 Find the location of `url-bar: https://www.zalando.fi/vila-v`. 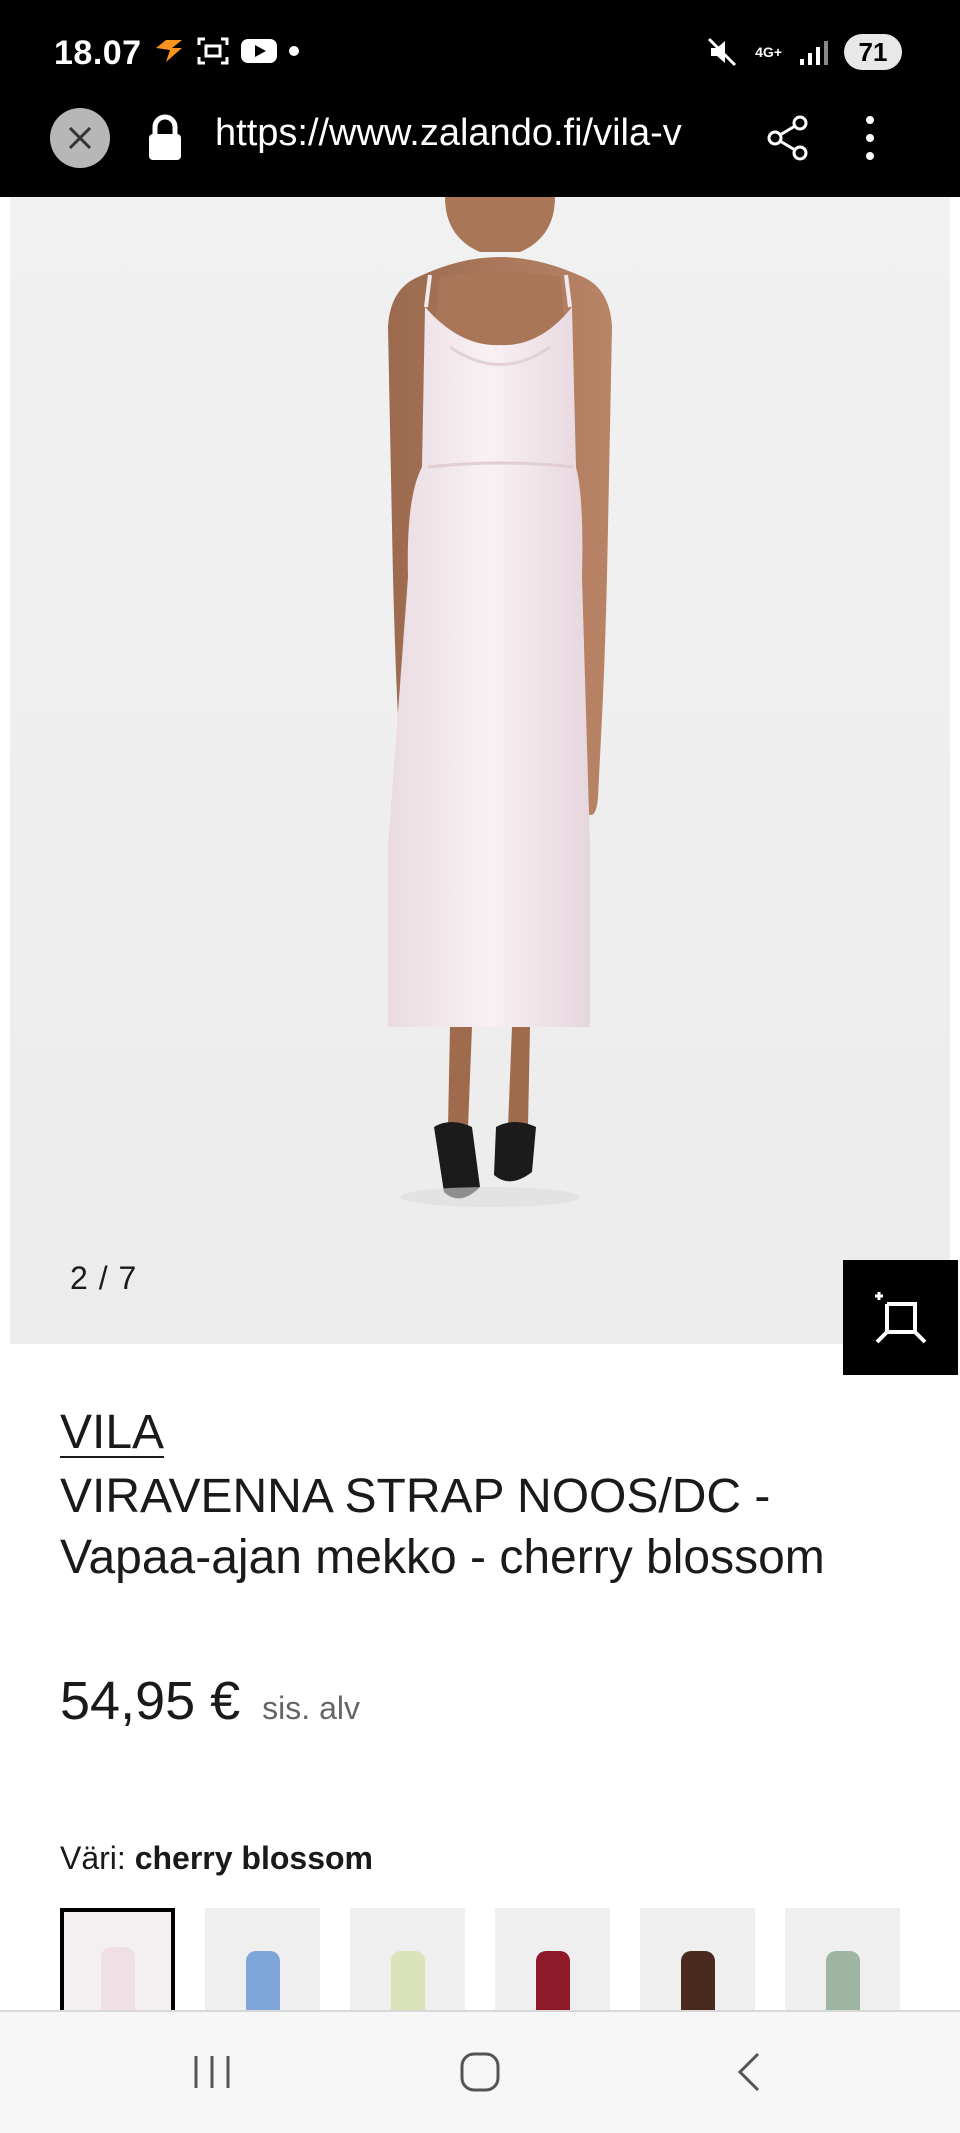

url-bar: https://www.zalando.fi/vila-v is located at coordinates (475, 133).